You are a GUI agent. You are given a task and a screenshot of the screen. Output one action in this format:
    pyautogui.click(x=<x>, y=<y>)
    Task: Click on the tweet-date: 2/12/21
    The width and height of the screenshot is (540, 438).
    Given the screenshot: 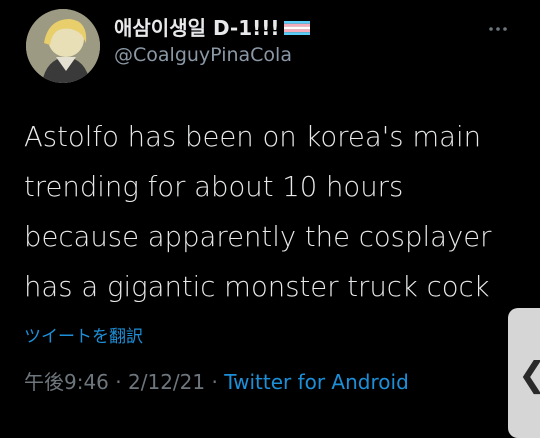 What is the action you would take?
    pyautogui.click(x=167, y=382)
    